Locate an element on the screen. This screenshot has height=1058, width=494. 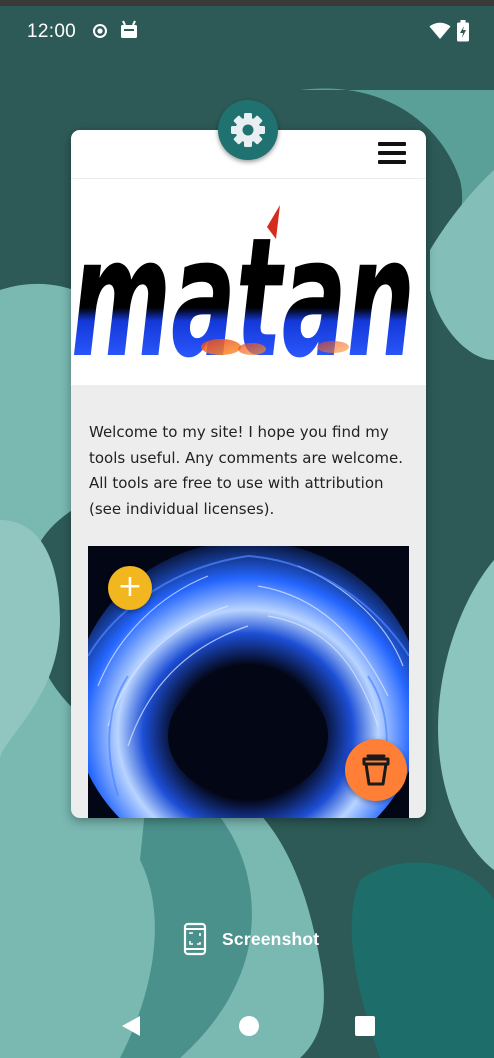
settings-app-icon is located at coordinates (248, 130).